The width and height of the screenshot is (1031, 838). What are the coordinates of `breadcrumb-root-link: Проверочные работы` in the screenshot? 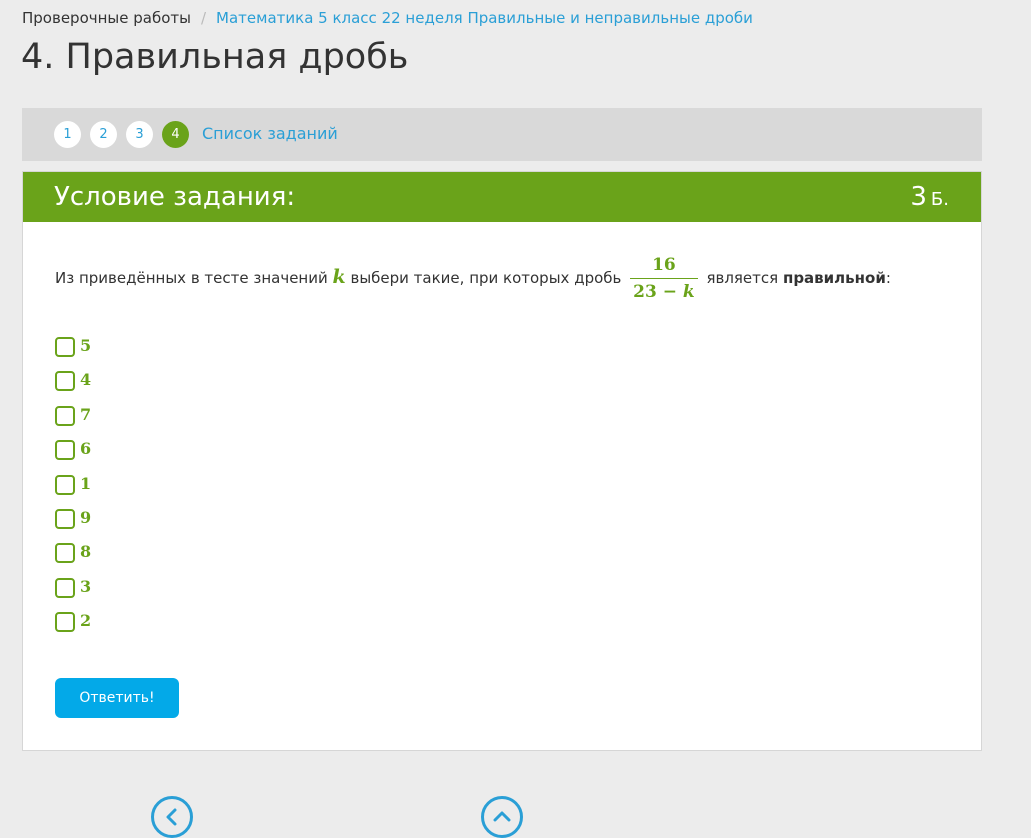 It's located at (106, 18).